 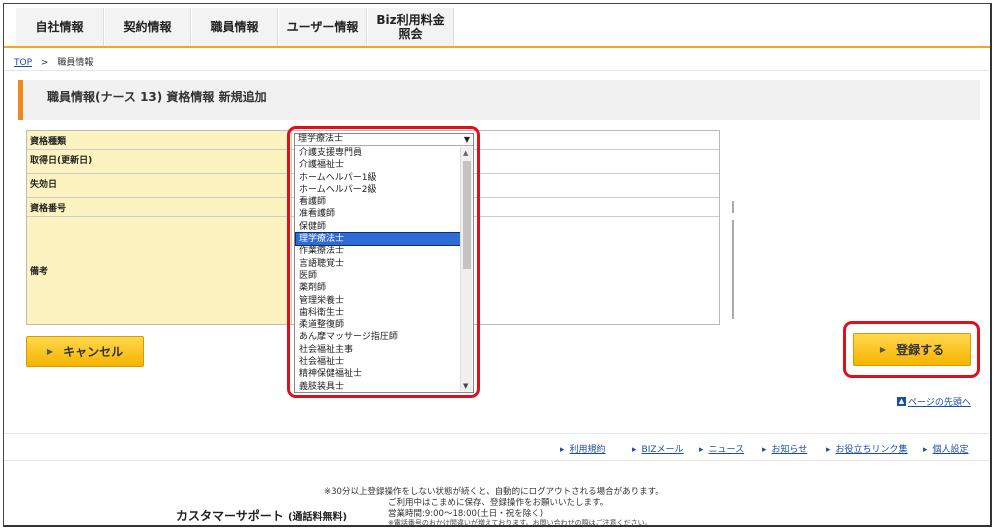 What do you see at coordinates (23, 63) in the screenshot?
I see `breadcrumb-top-link: TOP` at bounding box center [23, 63].